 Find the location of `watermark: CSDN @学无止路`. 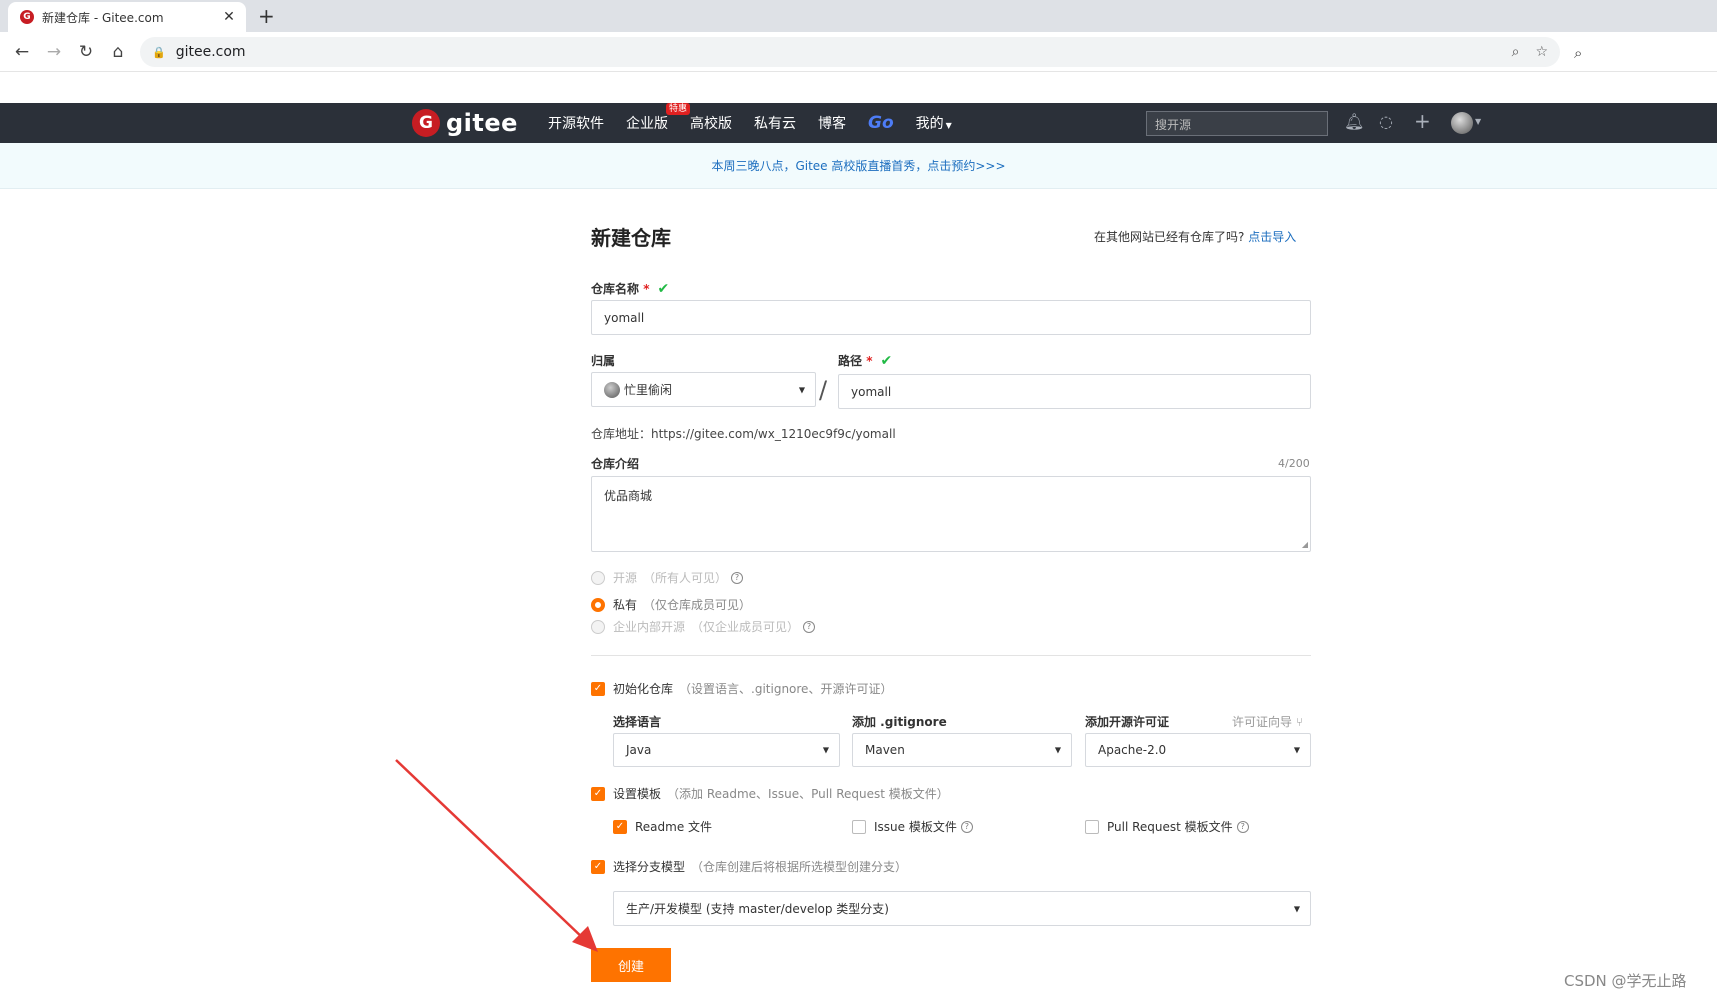

watermark: CSDN @学无止路 is located at coordinates (1625, 981).